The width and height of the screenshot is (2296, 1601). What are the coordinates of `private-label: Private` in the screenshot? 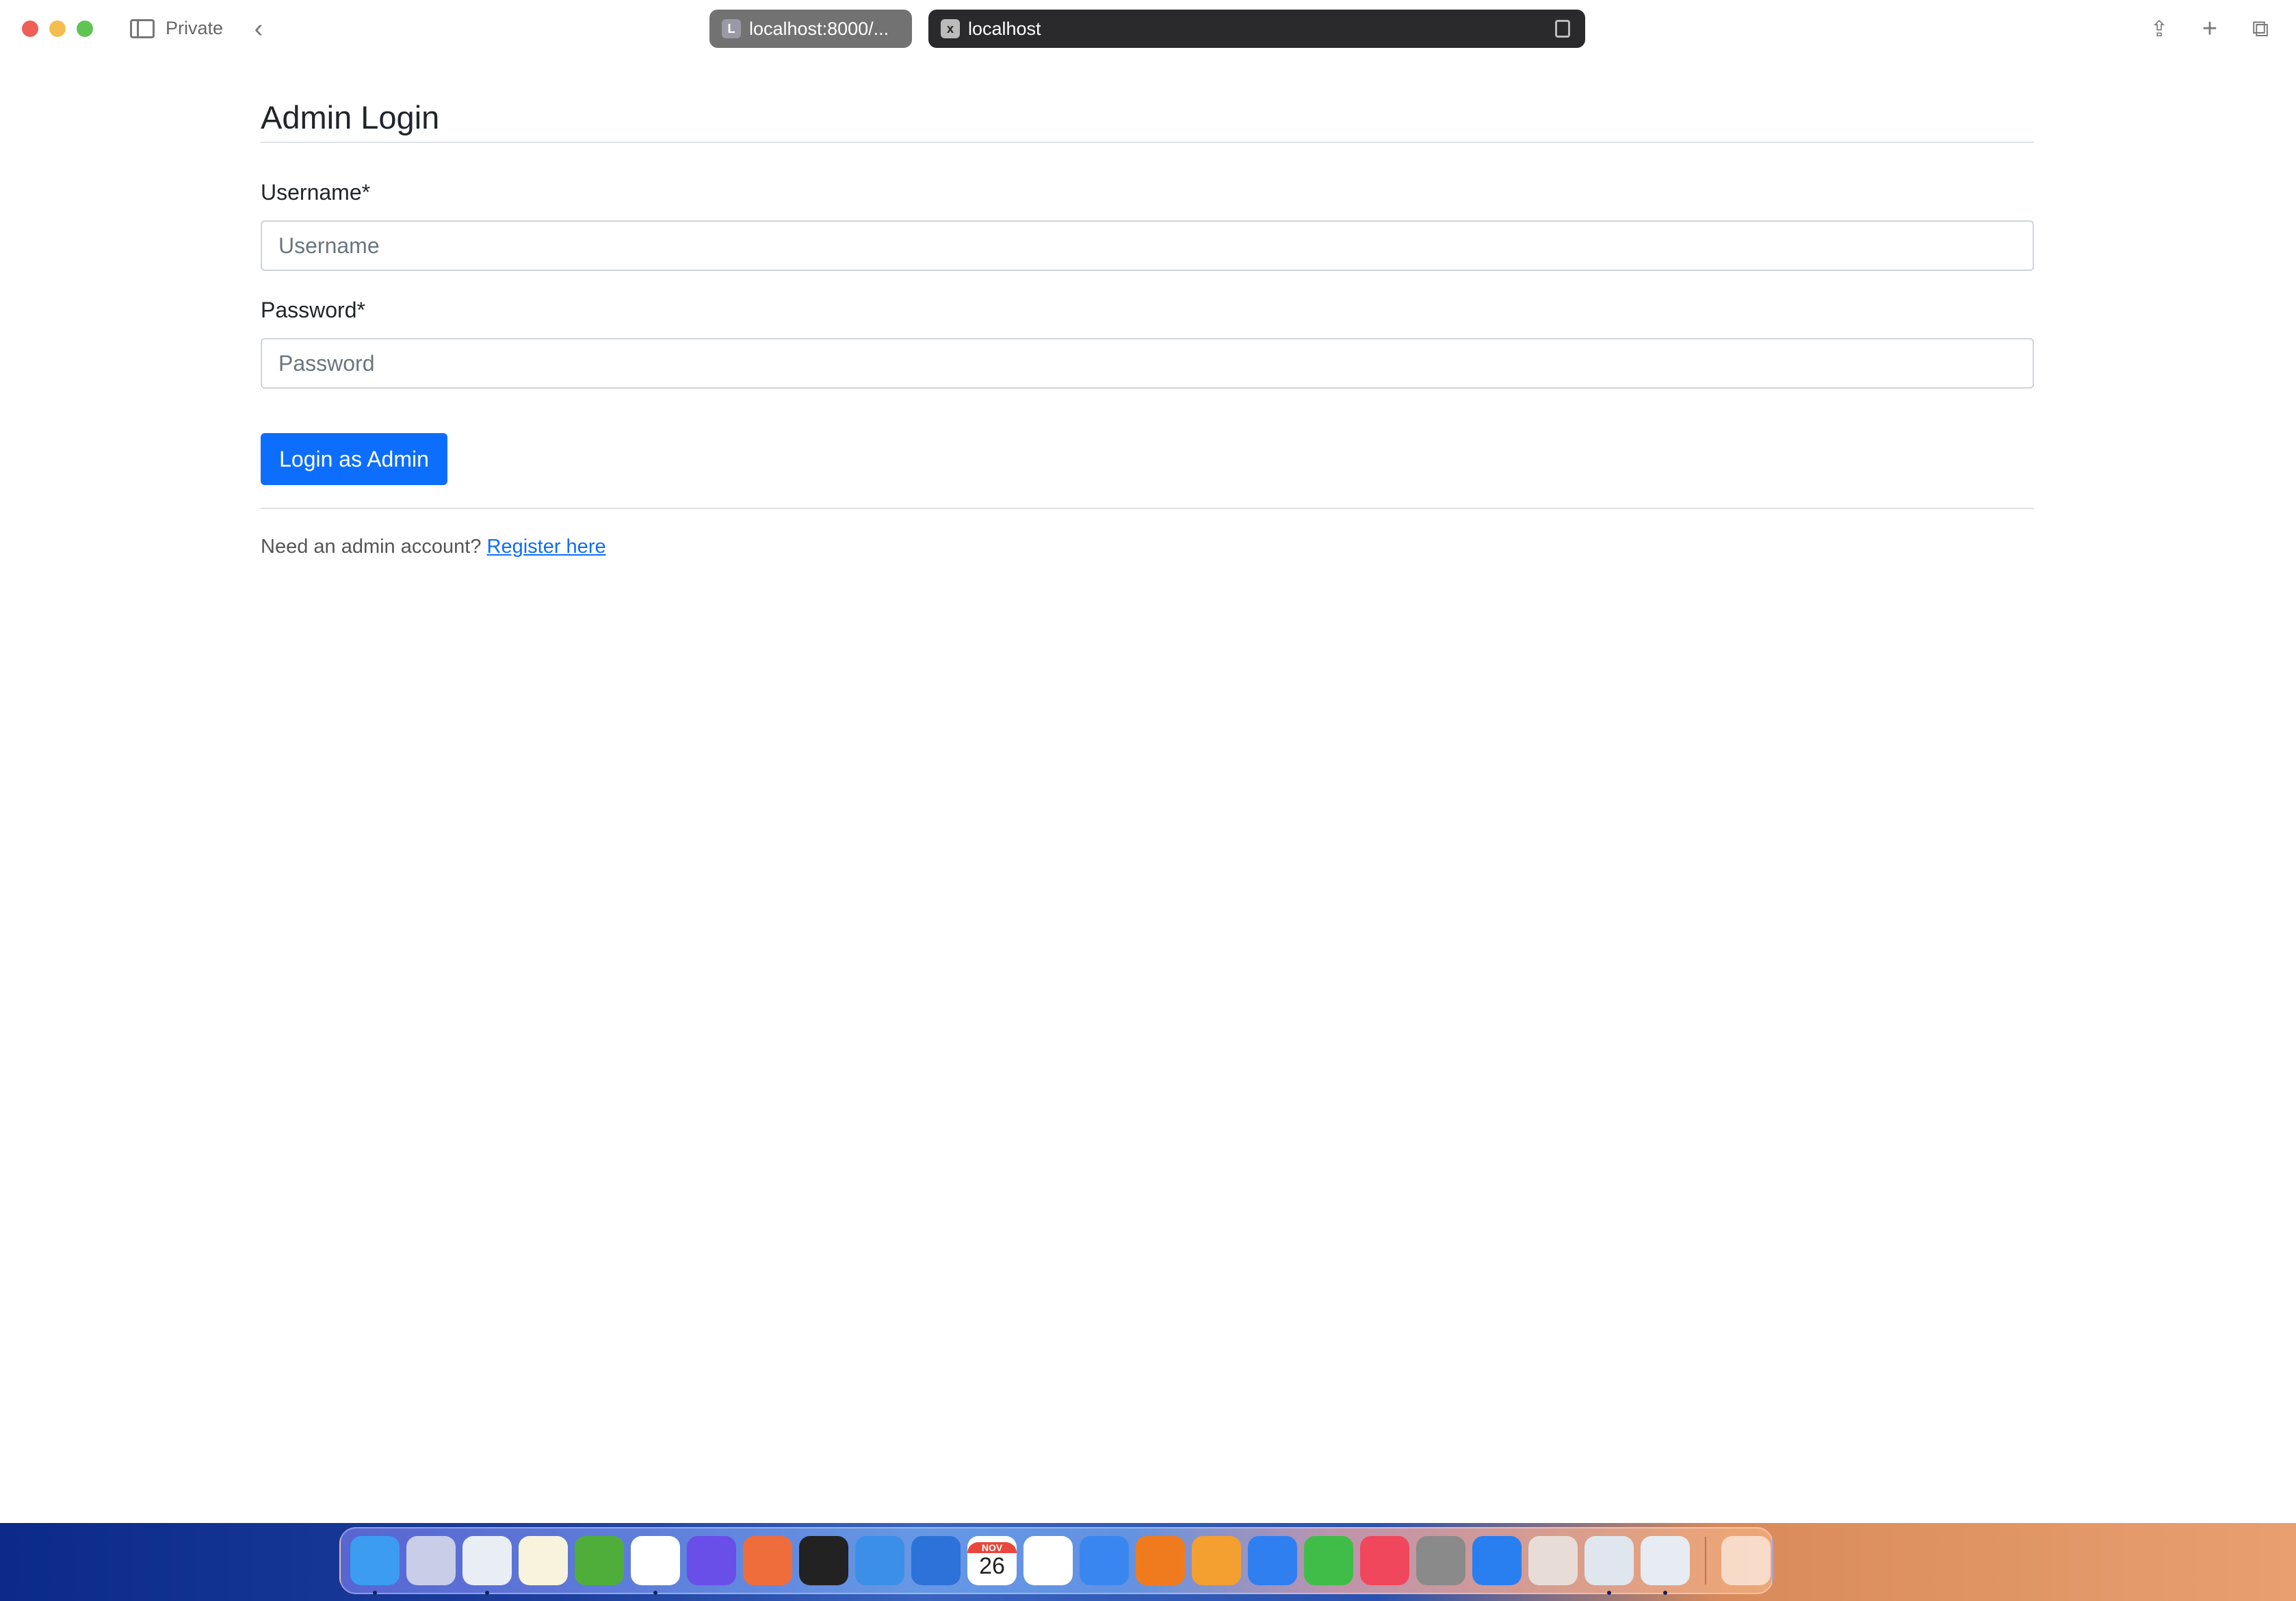 It's located at (195, 28).